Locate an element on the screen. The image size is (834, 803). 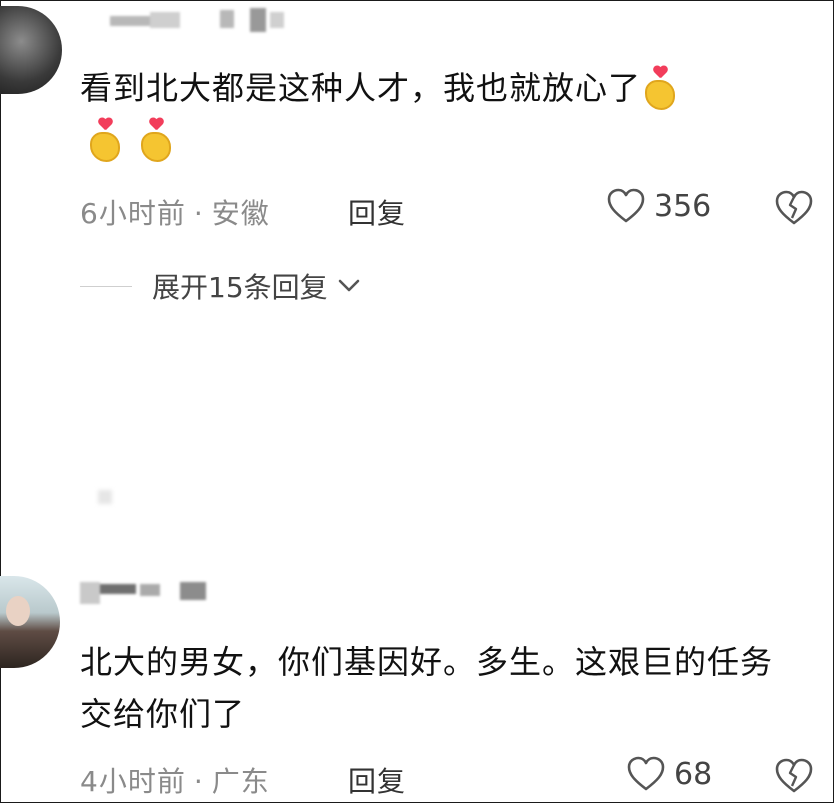
comment-time: 6小时前 is located at coordinates (133, 213).